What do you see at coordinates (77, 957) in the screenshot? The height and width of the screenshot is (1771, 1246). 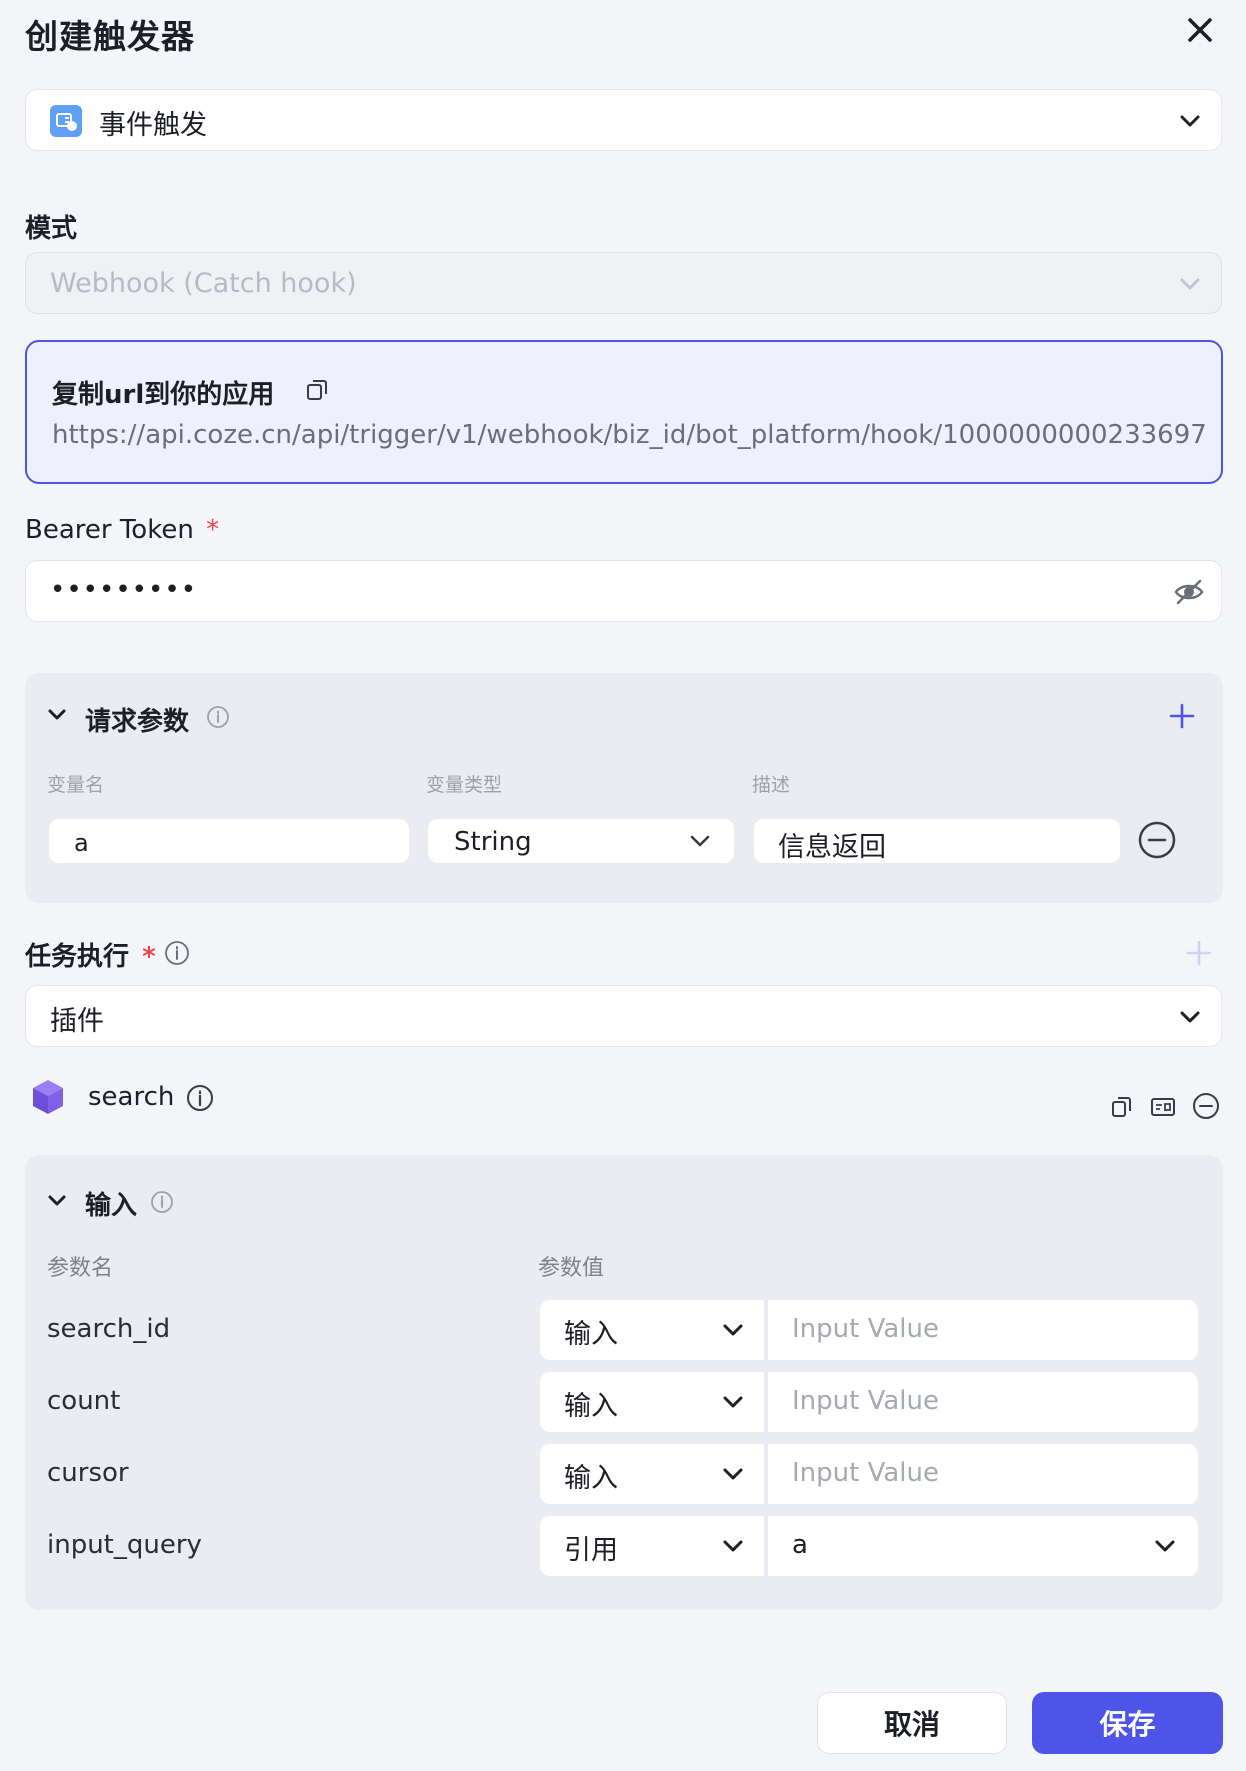 I see `task-label-text: 任务执行` at bounding box center [77, 957].